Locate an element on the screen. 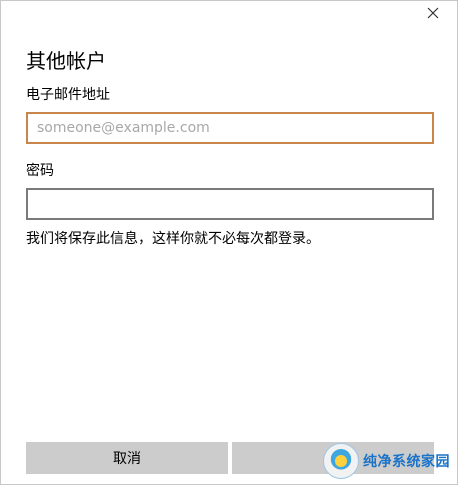 The image size is (458, 485). cancel-button: 取消 is located at coordinates (127, 458).